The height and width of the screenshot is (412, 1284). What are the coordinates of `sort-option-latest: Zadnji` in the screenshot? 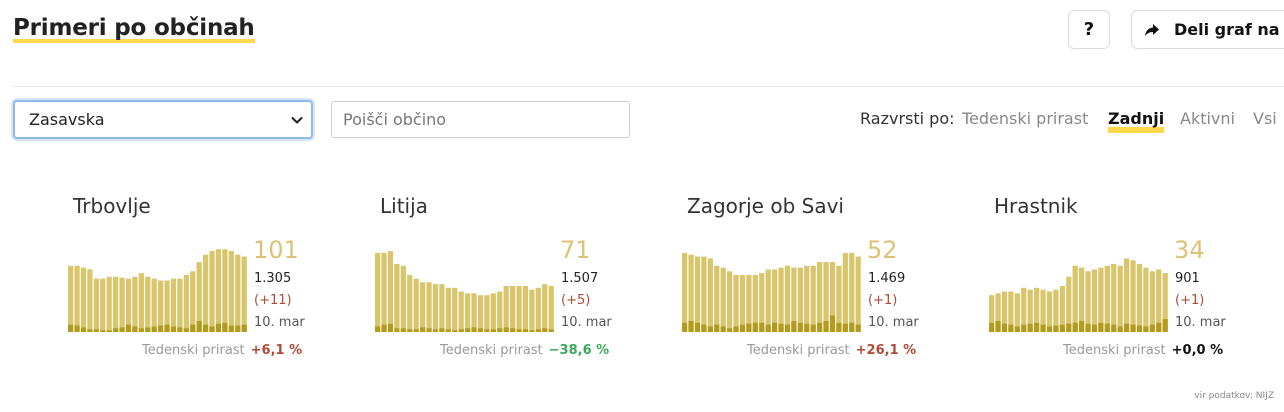 It's located at (1136, 121).